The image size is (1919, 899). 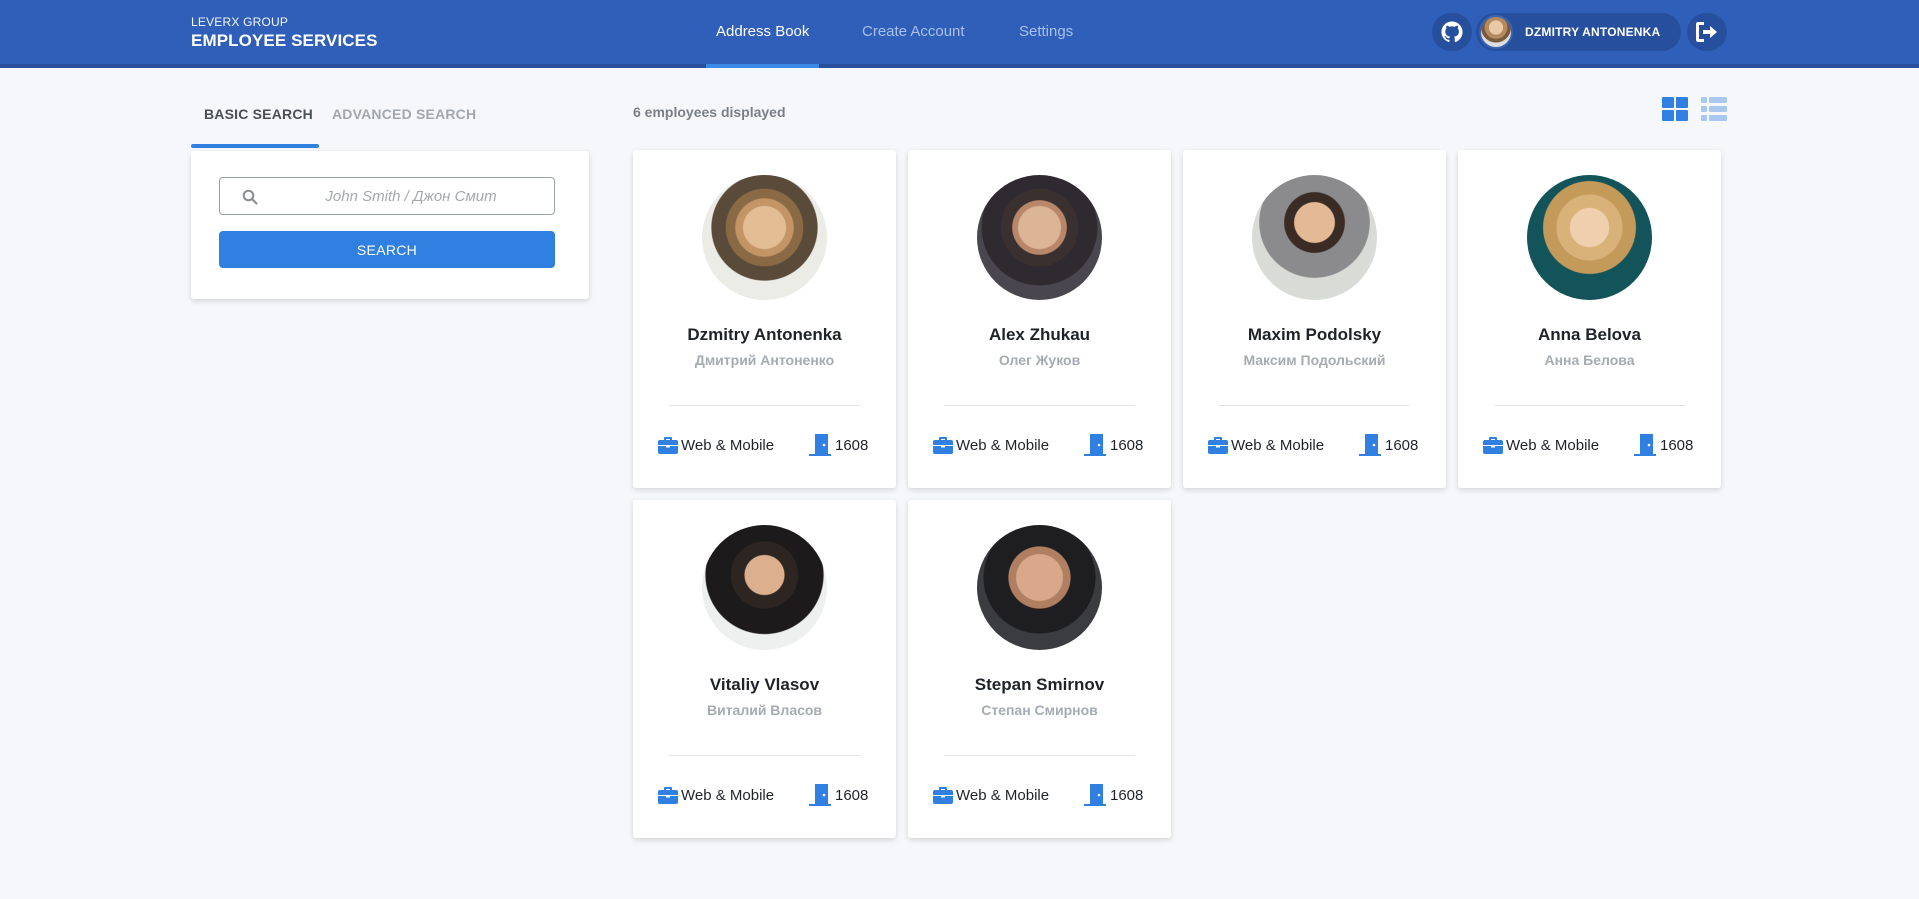 What do you see at coordinates (1714, 109) in the screenshot?
I see `list-view-icon` at bounding box center [1714, 109].